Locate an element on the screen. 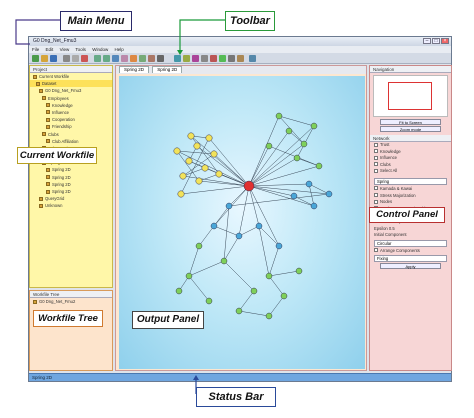 The height and width of the screenshot is (418, 474). tree-item: Knowledge is located at coordinates (71, 105).